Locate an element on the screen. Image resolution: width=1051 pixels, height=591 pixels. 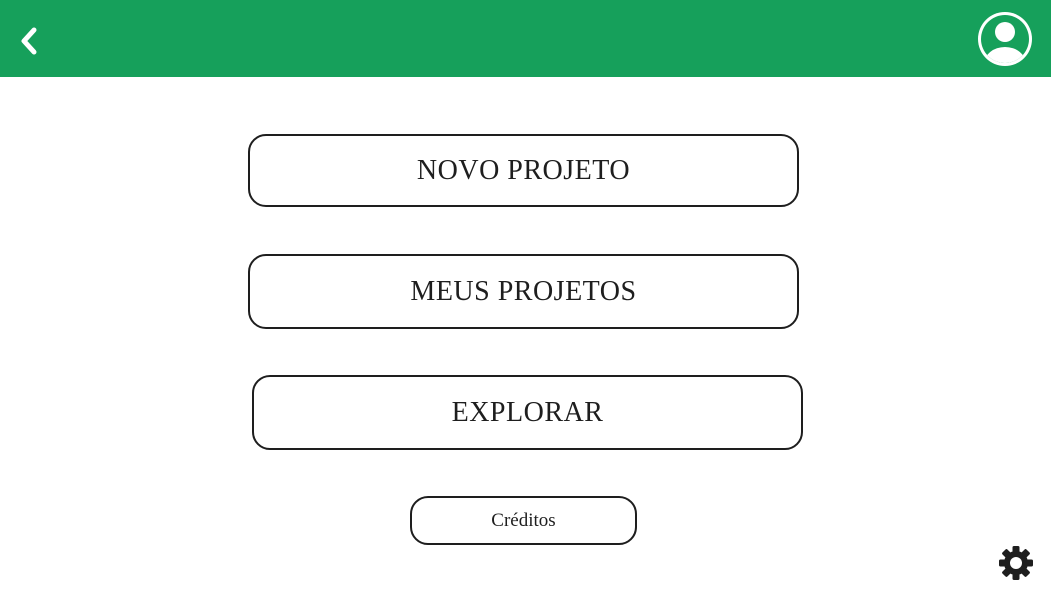
gear-icon is located at coordinates (1016, 563).